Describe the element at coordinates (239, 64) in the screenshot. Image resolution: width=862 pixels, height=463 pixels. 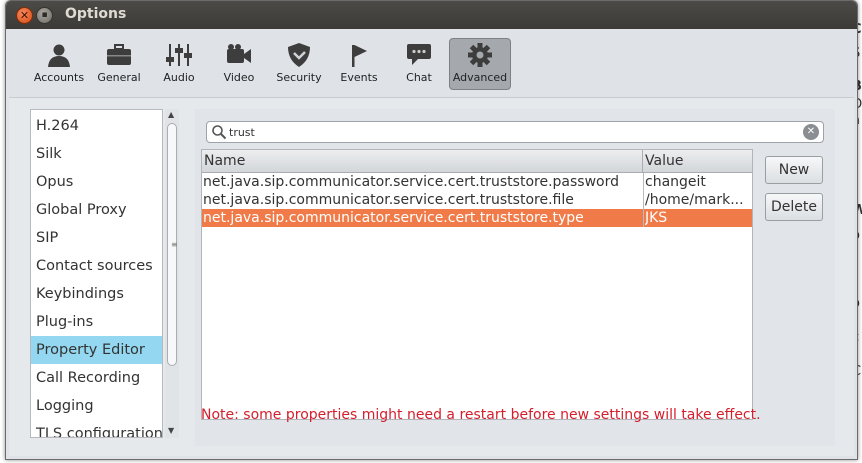
I see `toolbar-video: Video` at that location.